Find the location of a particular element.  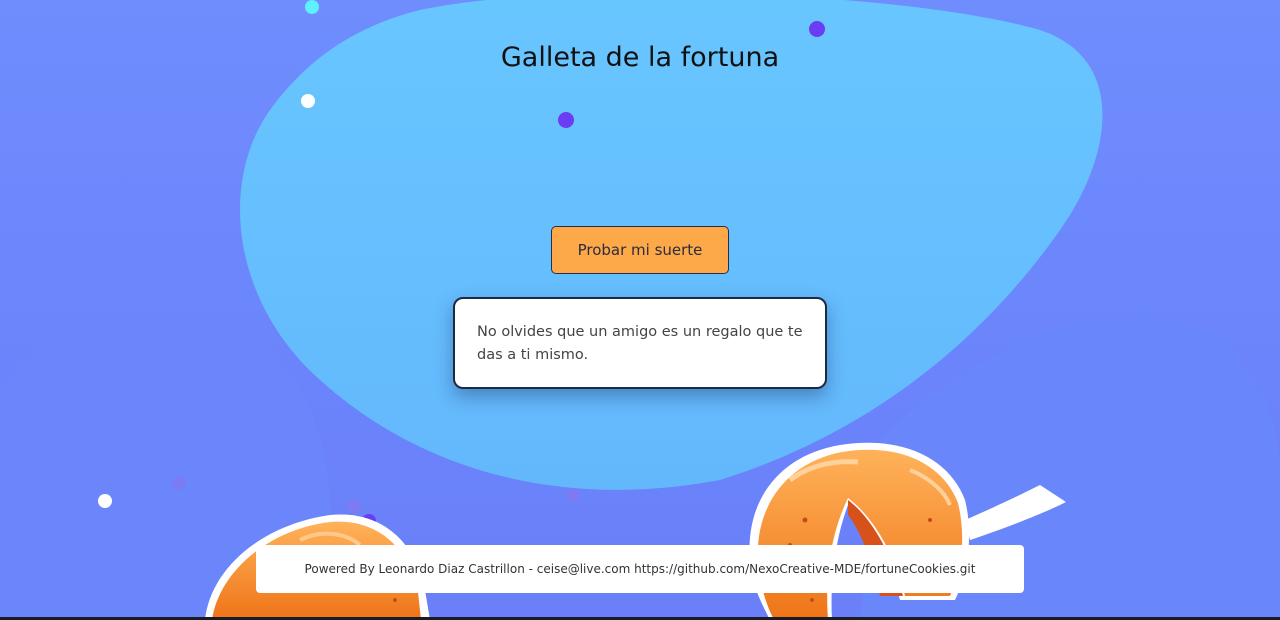

try-luck-button: Probar mi suerte is located at coordinates (640, 250).